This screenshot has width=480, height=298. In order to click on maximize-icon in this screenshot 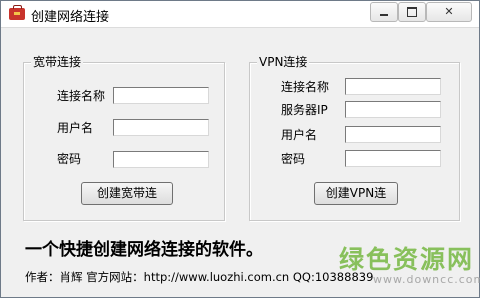, I will do `click(412, 12)`.